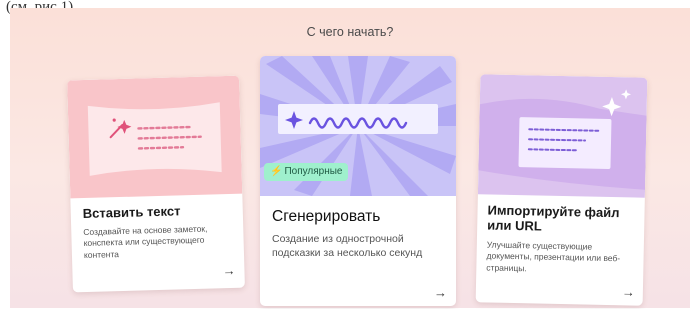  What do you see at coordinates (350, 32) in the screenshot?
I see `start-heading: С чего начать?` at bounding box center [350, 32].